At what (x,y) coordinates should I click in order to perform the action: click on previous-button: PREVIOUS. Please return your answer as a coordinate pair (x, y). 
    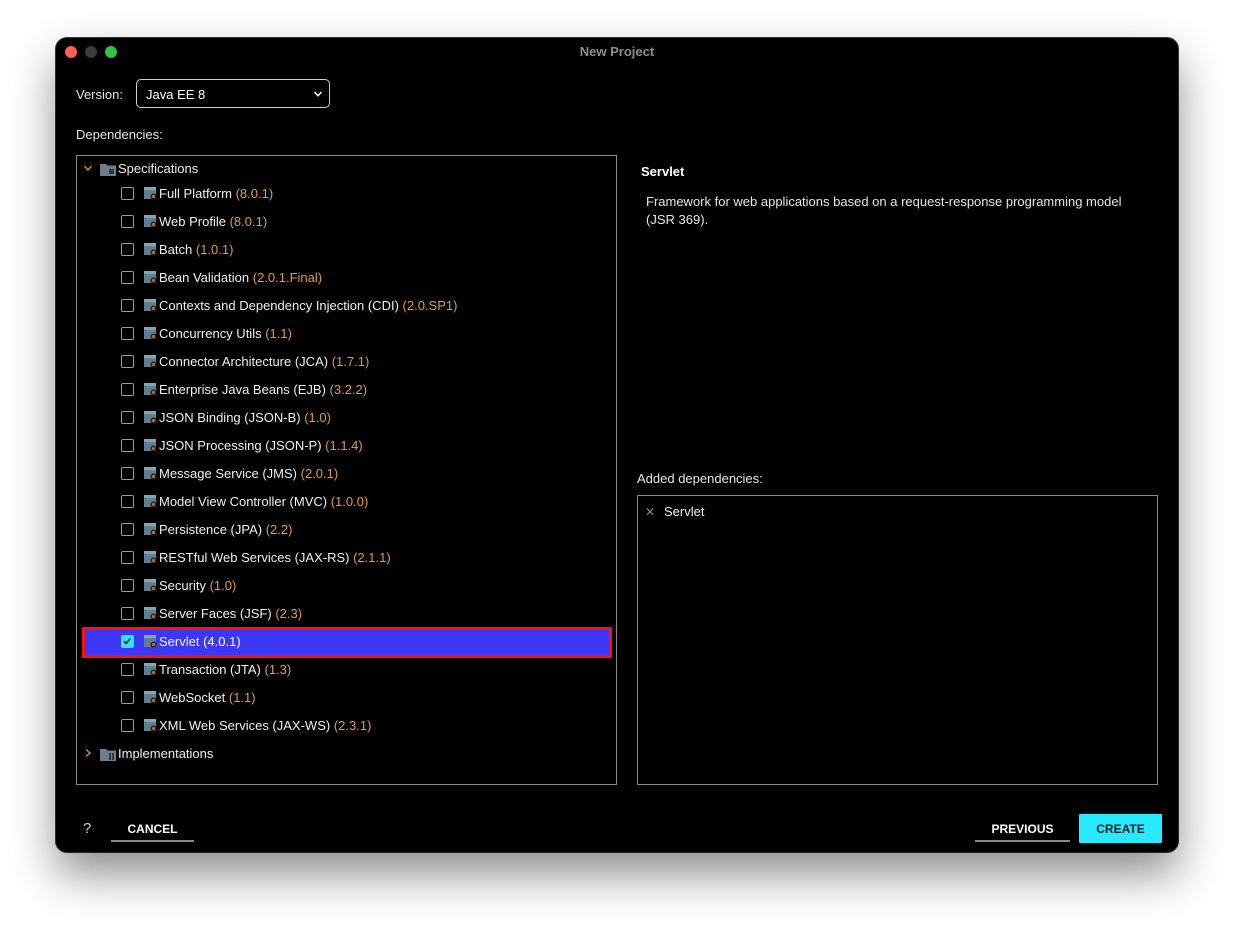
    Looking at the image, I should click on (1022, 828).